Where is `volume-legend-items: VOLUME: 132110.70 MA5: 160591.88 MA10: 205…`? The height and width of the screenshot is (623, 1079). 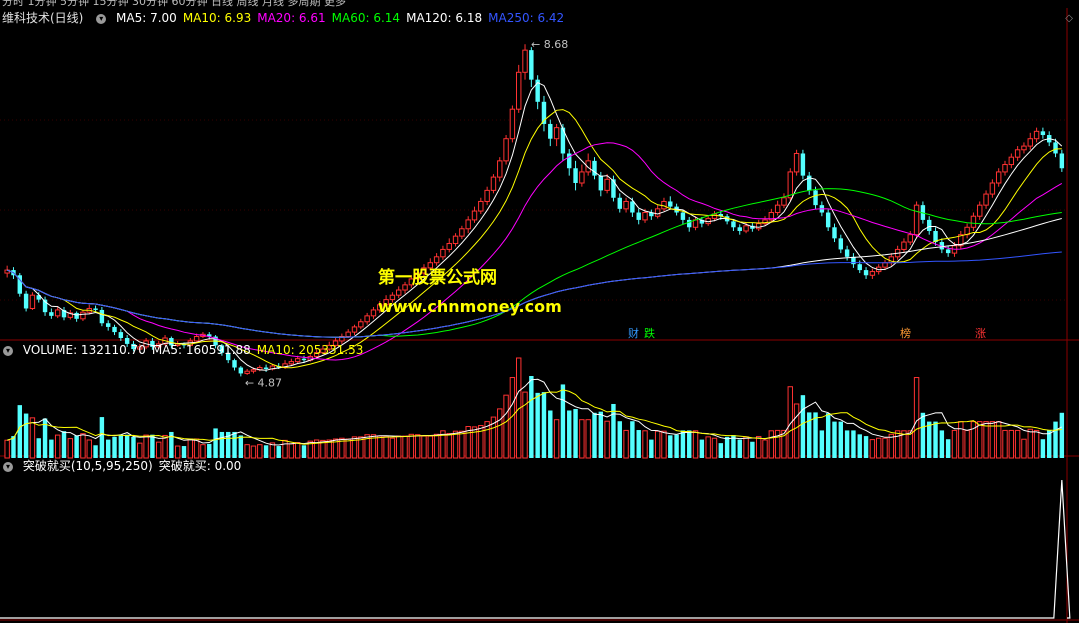
volume-legend-items: VOLUME: 132110.70 MA5: 160591.88 MA10: 205… is located at coordinates (196, 350).